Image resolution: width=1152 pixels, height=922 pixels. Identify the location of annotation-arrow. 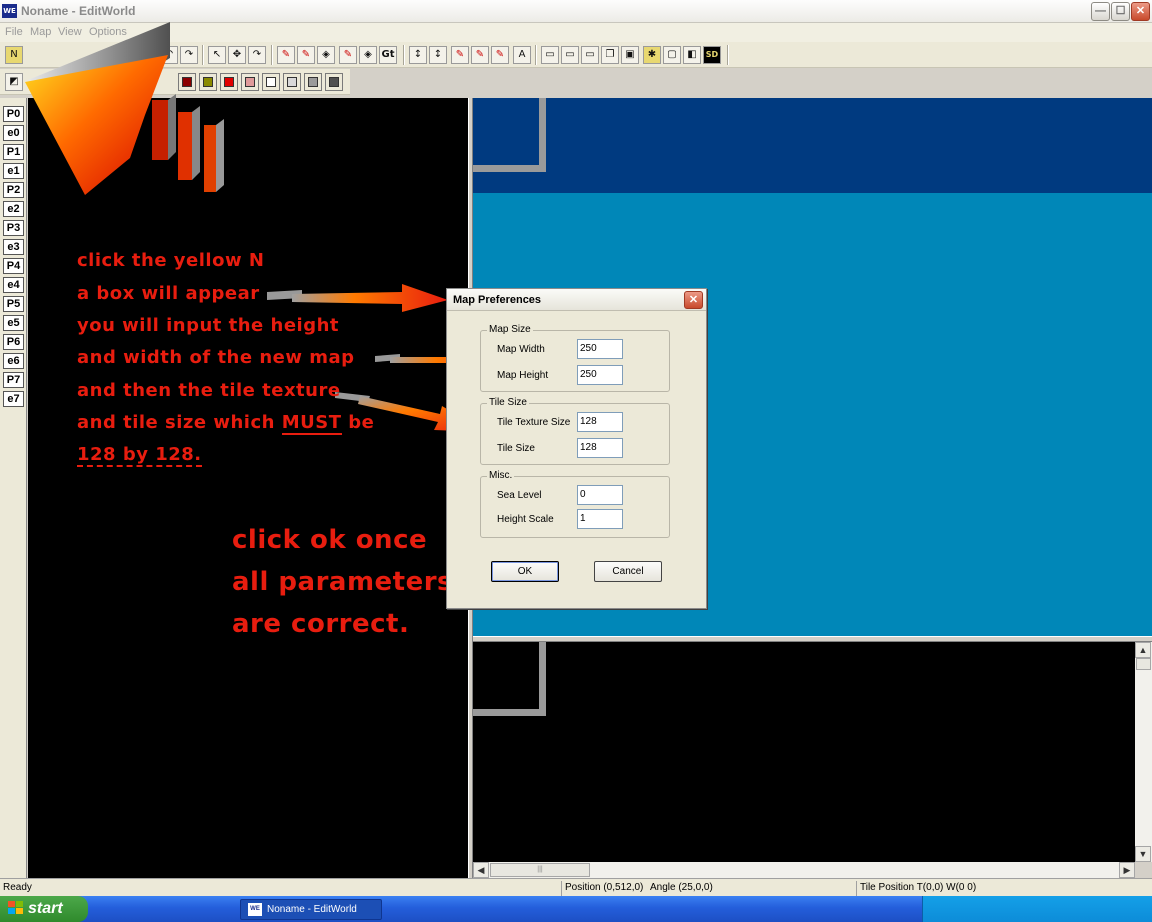
(357, 298).